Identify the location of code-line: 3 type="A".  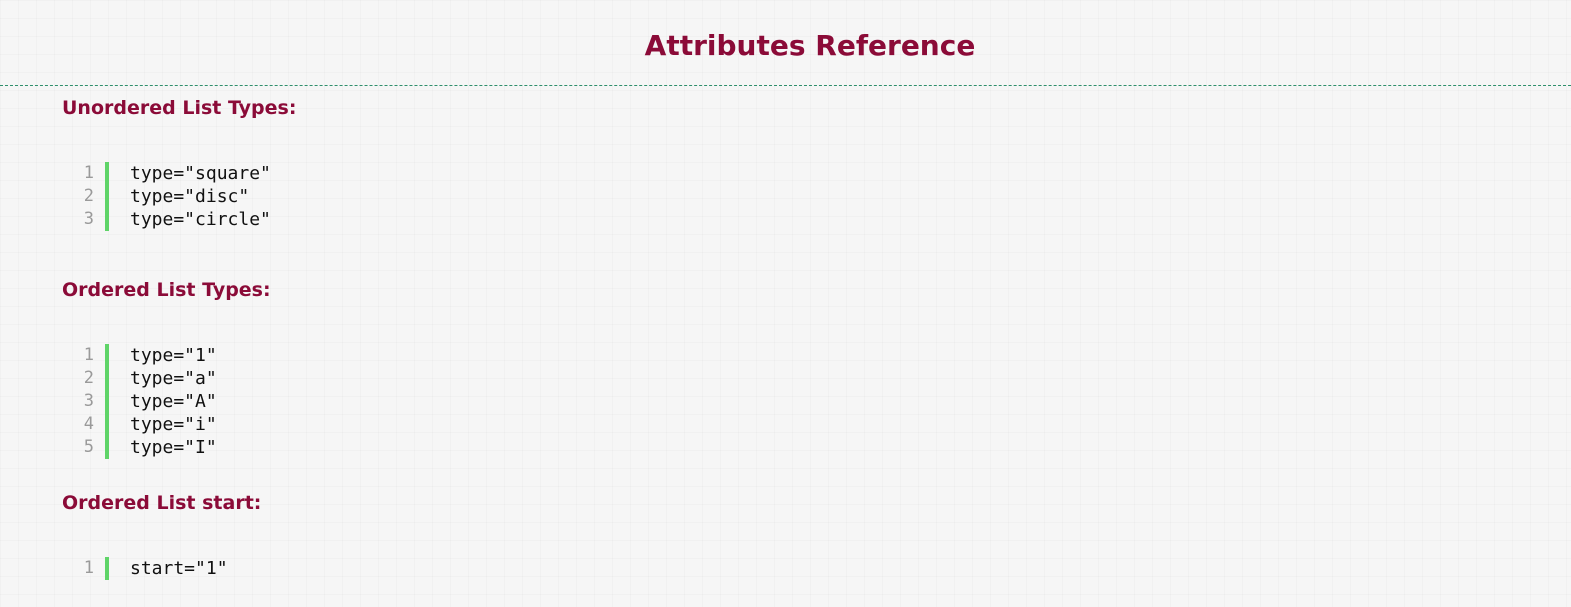
(147, 401).